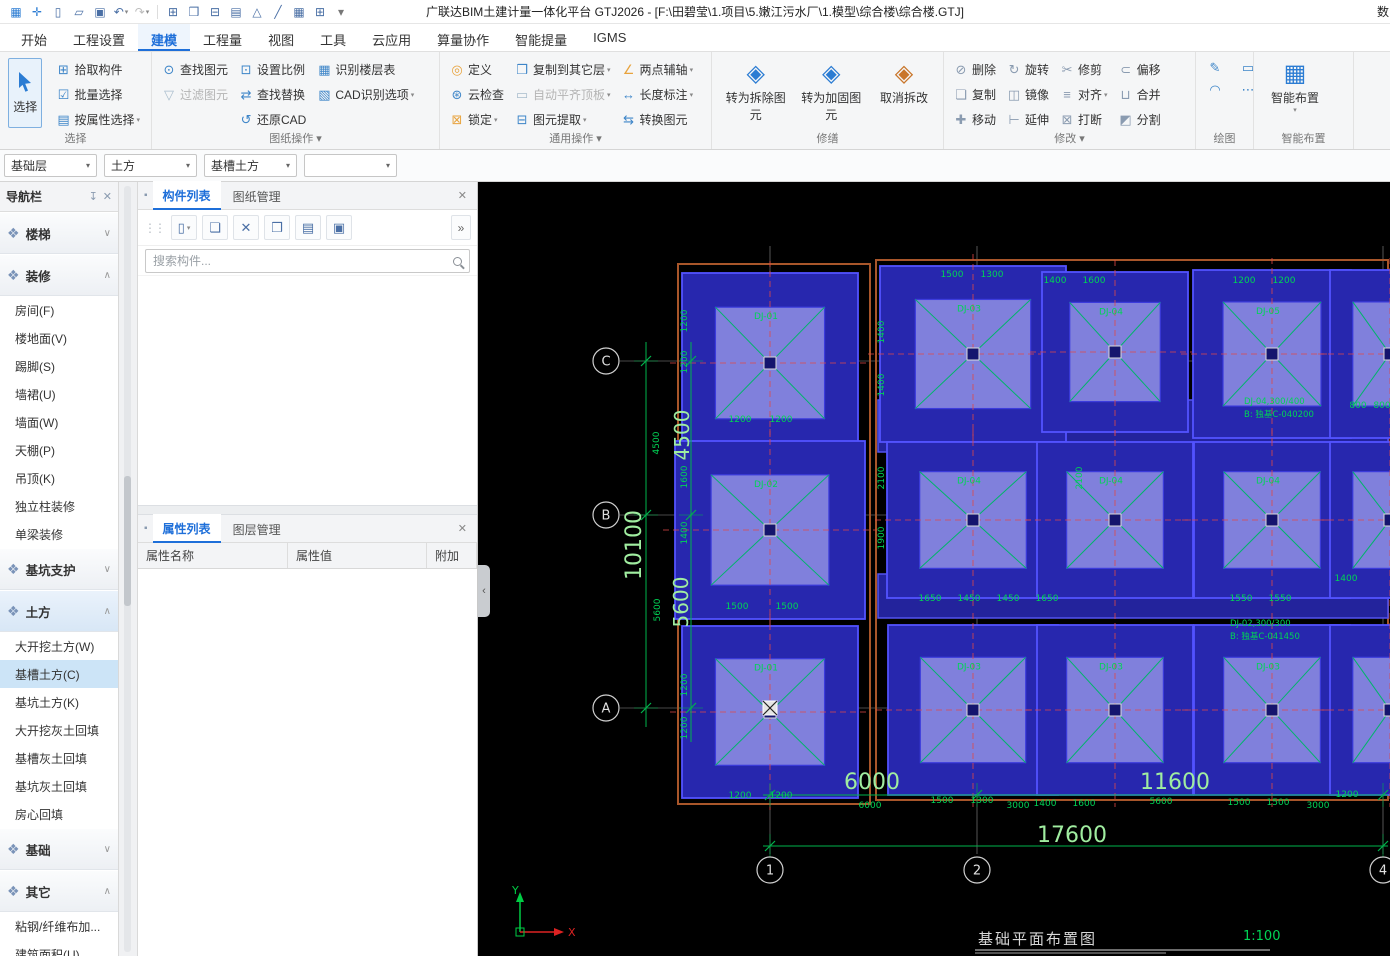  What do you see at coordinates (299, 12) in the screenshot?
I see `sheet-icon: ▦` at bounding box center [299, 12].